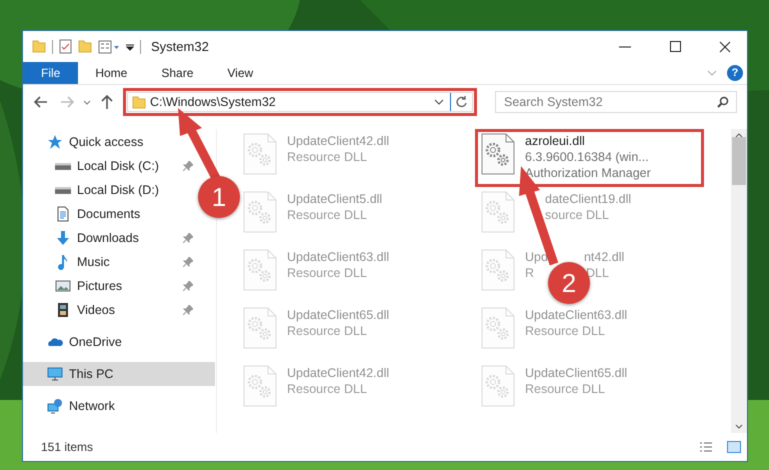 This screenshot has width=769, height=470. I want to click on file-detail: R, so click(529, 273).